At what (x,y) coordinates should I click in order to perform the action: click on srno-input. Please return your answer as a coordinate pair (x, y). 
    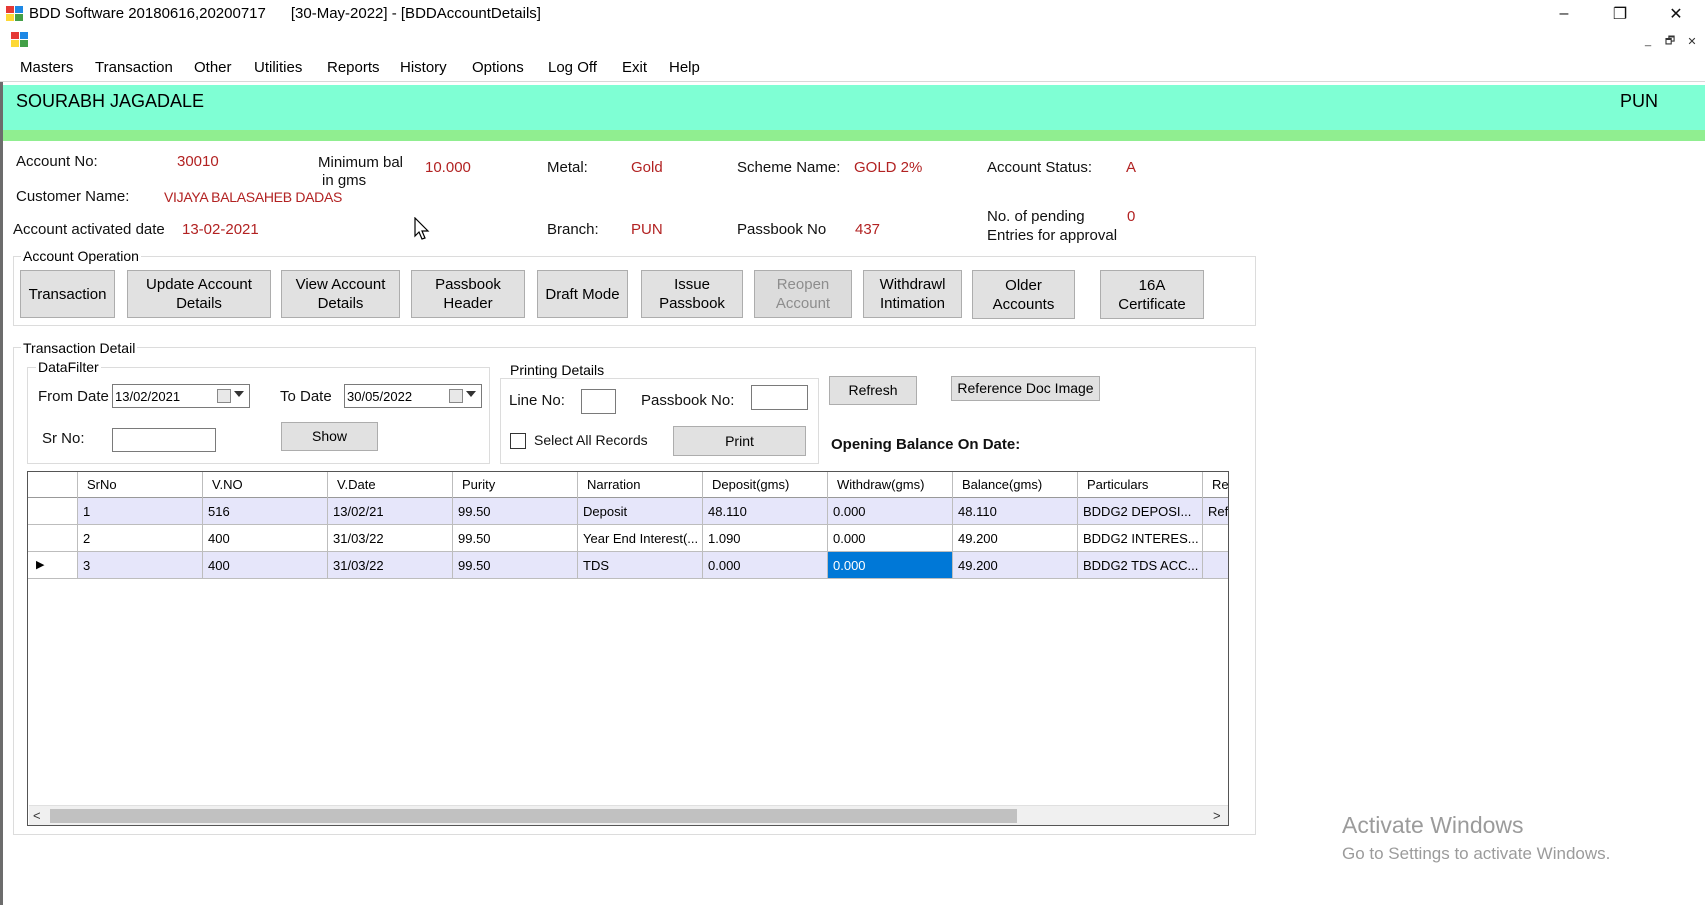
    Looking at the image, I should click on (164, 440).